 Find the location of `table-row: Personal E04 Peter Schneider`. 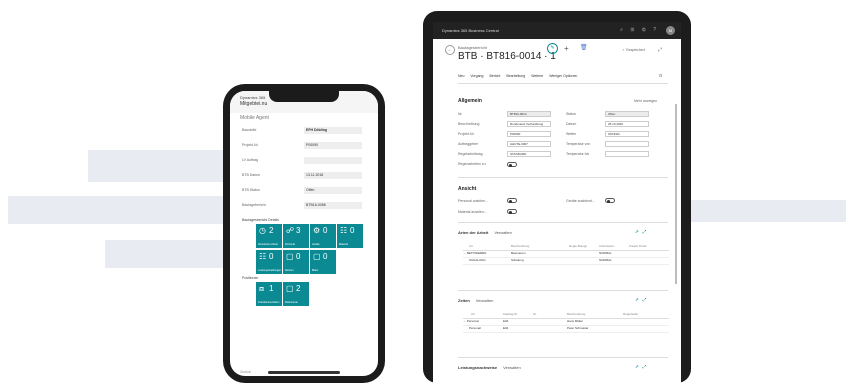

table-row: Personal E04 Peter Schneider is located at coordinates (566, 329).